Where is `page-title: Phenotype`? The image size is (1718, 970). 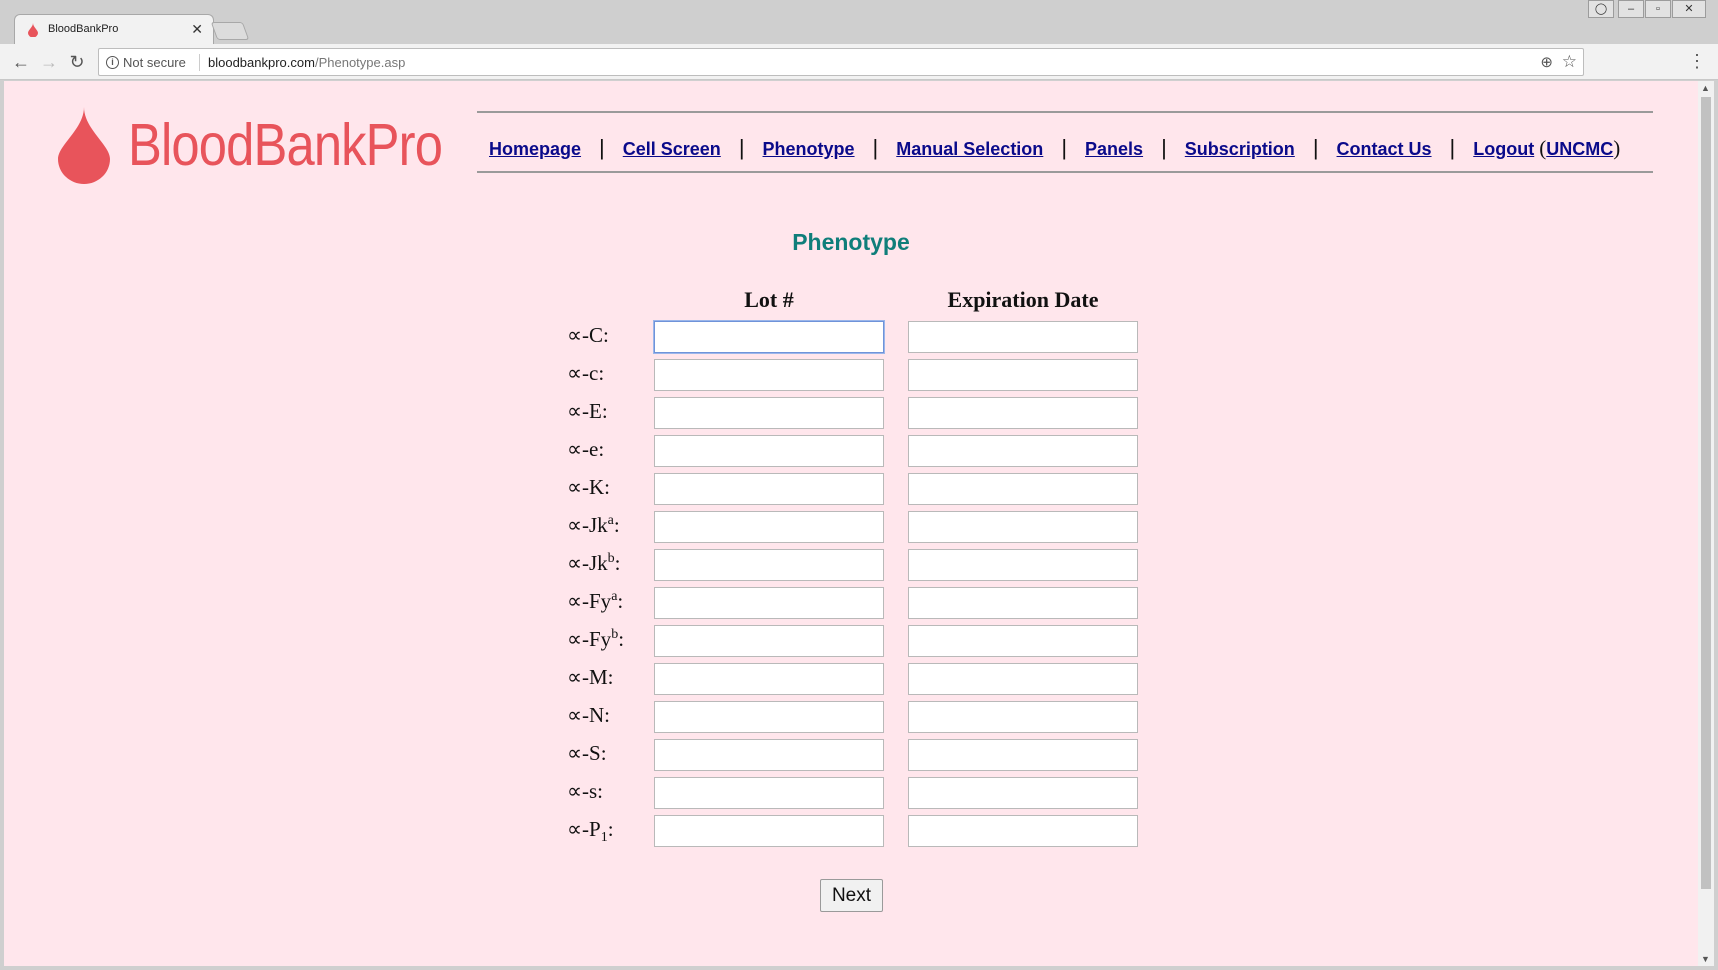 page-title: Phenotype is located at coordinates (851, 242).